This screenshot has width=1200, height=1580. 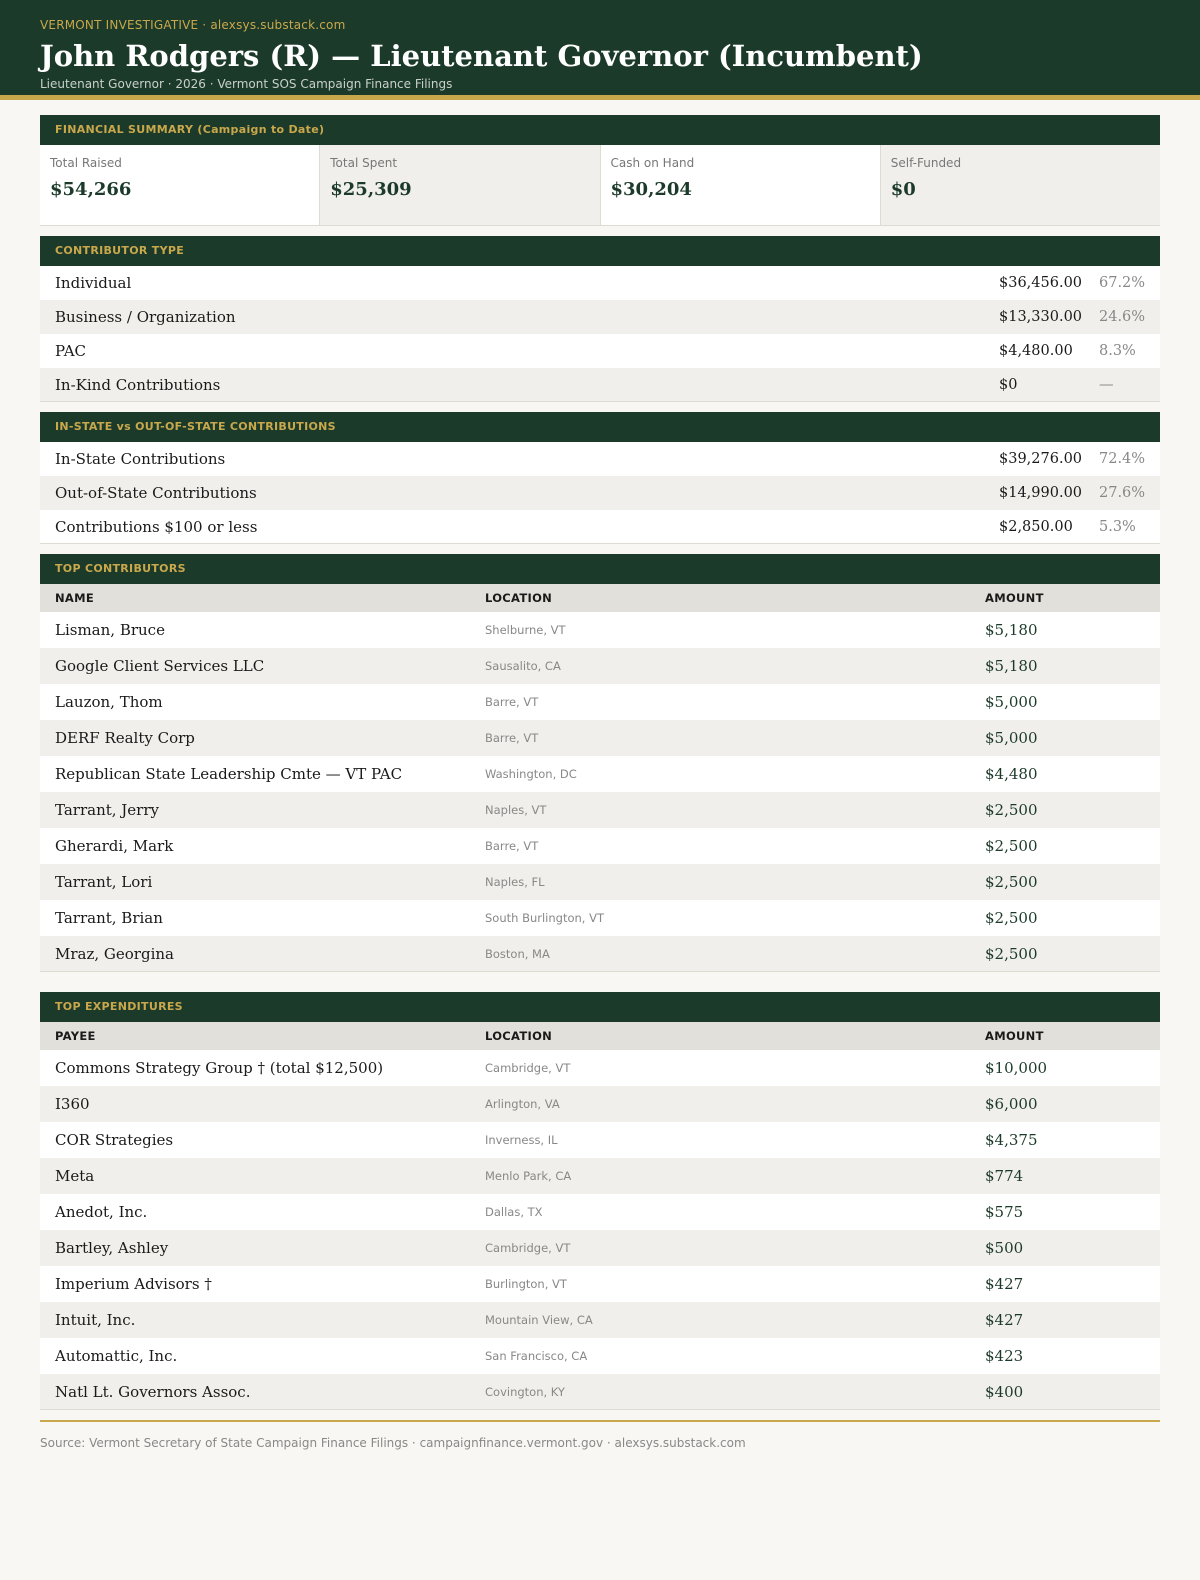 What do you see at coordinates (107, 810) in the screenshot?
I see `contributor-name: Tarrant, Jerry` at bounding box center [107, 810].